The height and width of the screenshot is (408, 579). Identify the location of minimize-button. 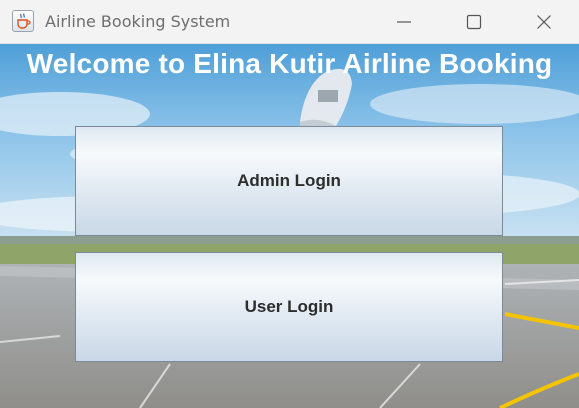
(404, 22).